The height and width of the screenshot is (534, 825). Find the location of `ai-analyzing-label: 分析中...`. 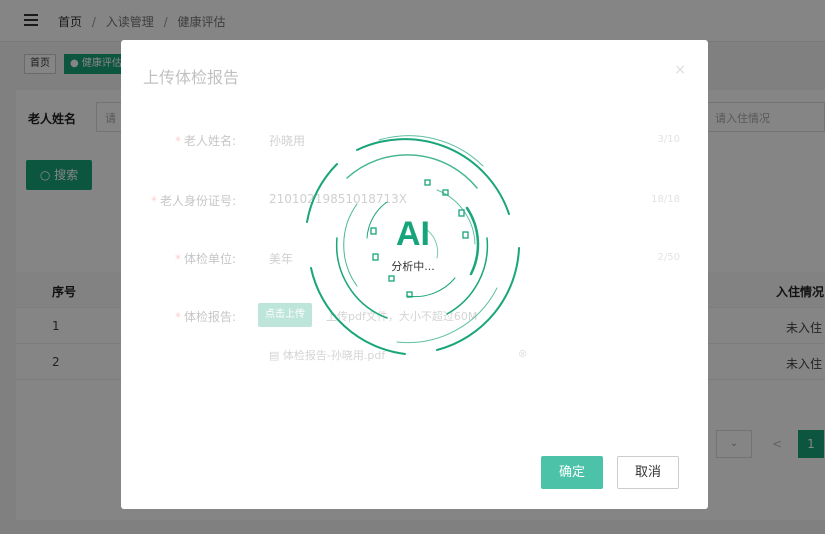

ai-analyzing-label: 分析中... is located at coordinates (413, 266).